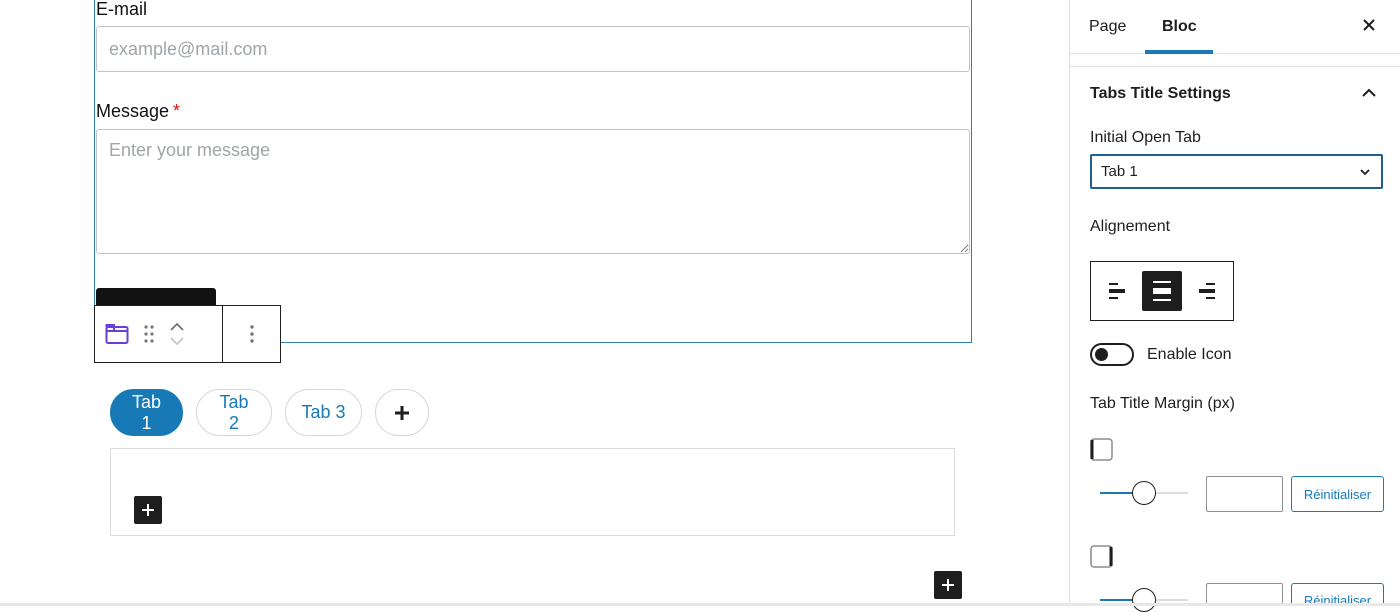  I want to click on required-mark: *, so click(177, 111).